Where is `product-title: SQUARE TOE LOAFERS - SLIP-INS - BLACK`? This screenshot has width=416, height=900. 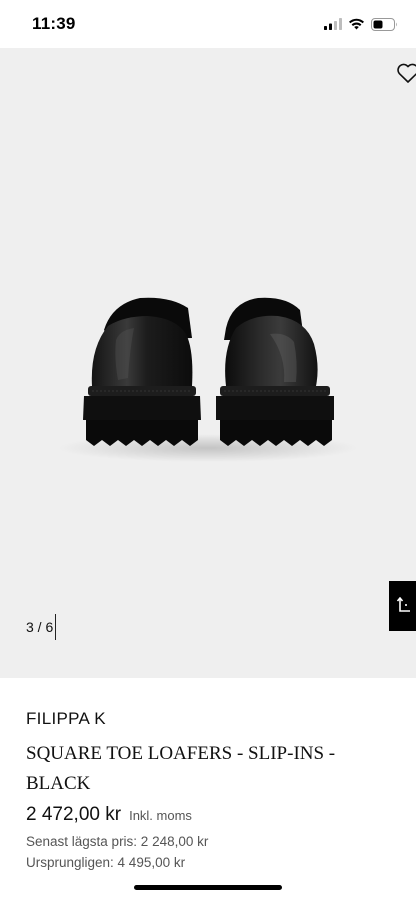
product-title: SQUARE TOE LOAFERS - SLIP-INS - BLACK is located at coordinates (181, 768).